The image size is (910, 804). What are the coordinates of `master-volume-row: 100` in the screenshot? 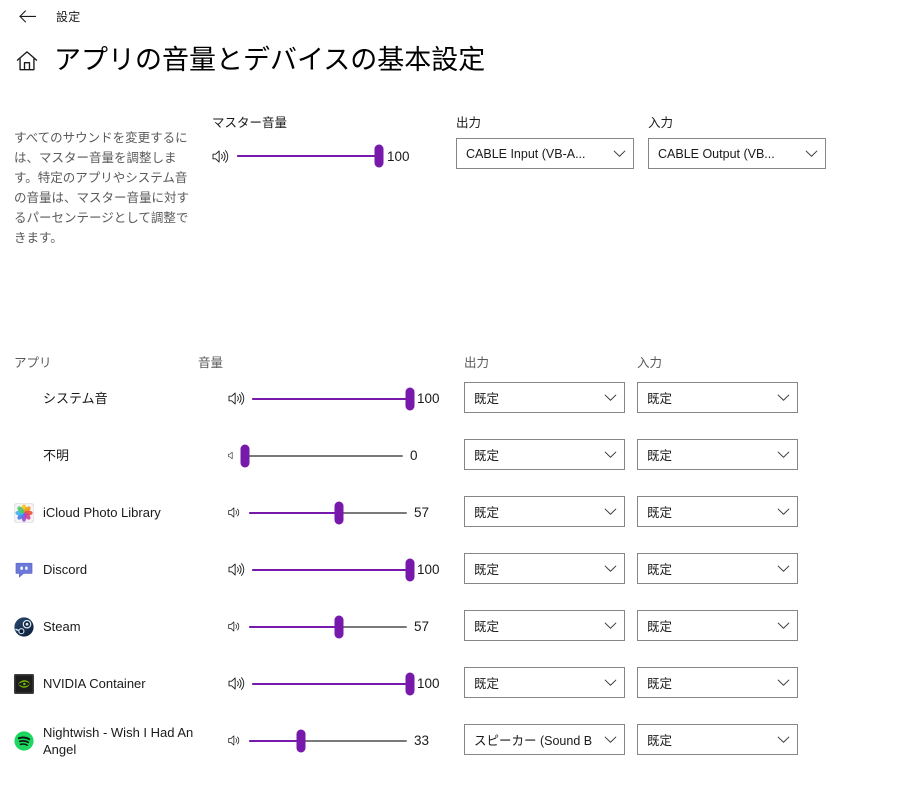 It's located at (313, 156).